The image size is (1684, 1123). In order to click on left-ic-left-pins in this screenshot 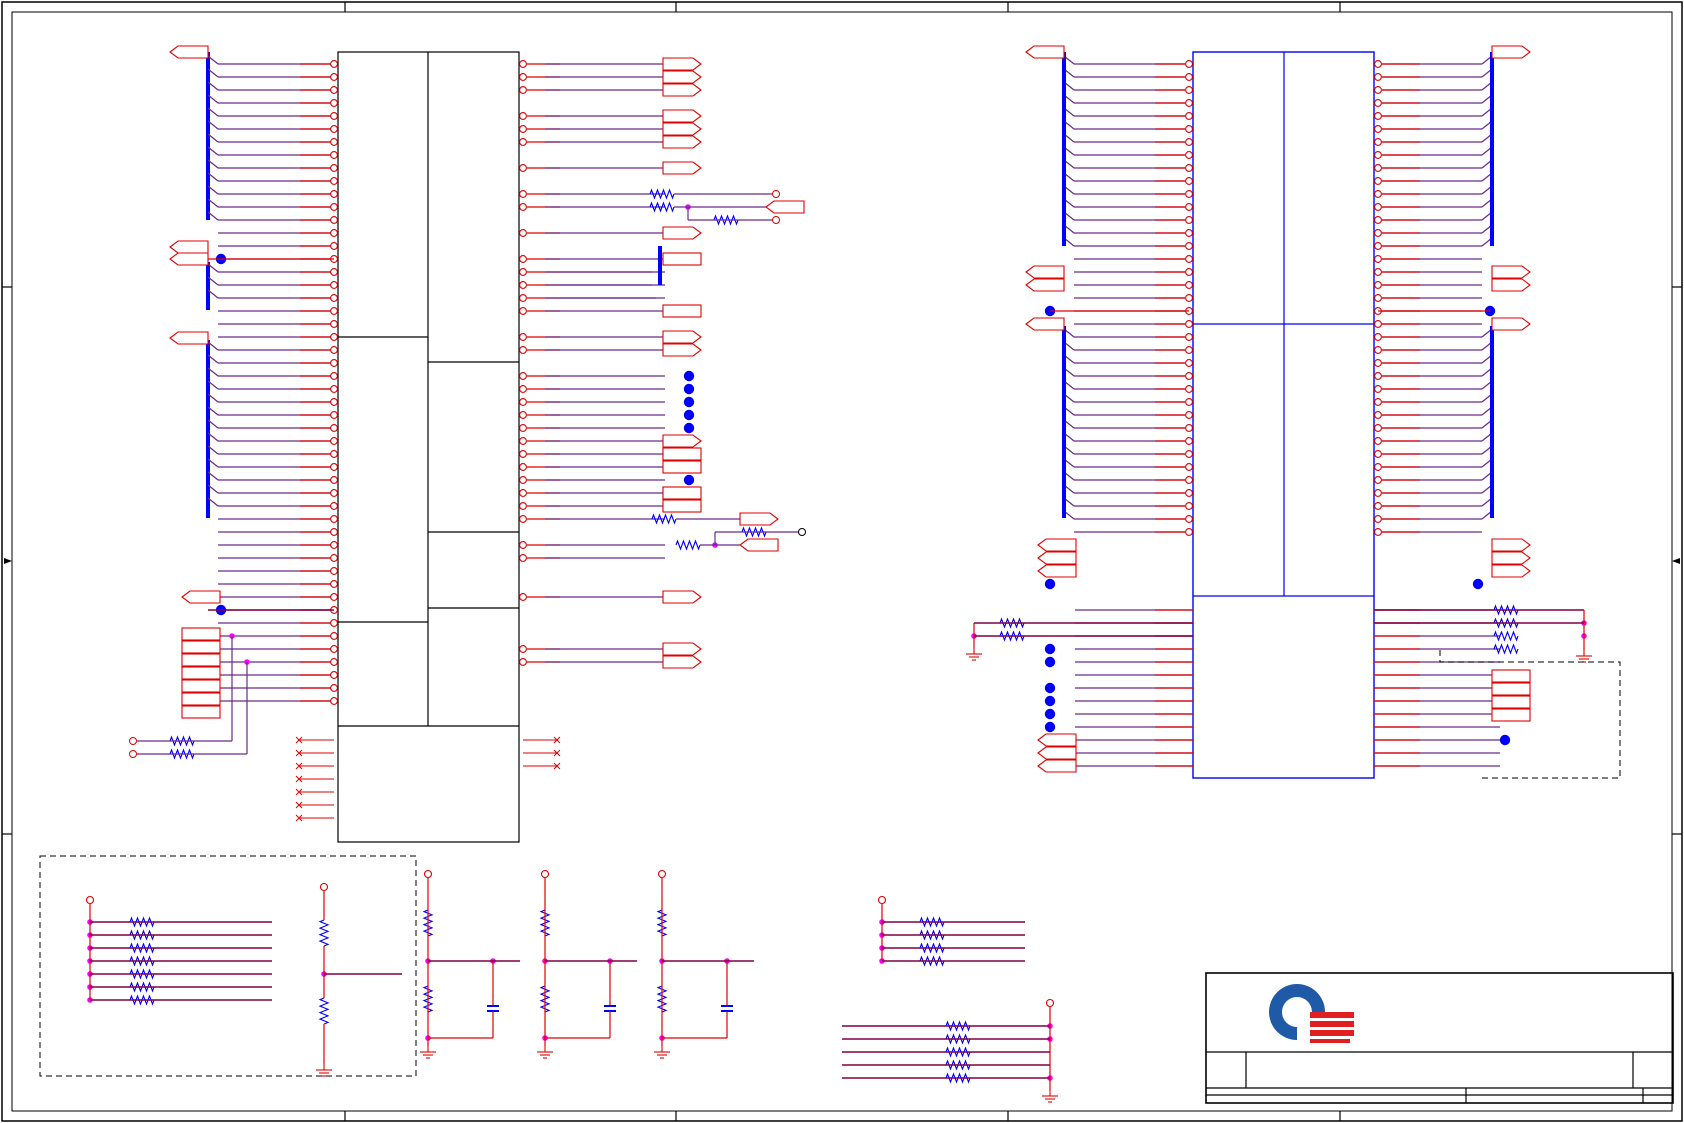, I will do `click(278, 382)`.